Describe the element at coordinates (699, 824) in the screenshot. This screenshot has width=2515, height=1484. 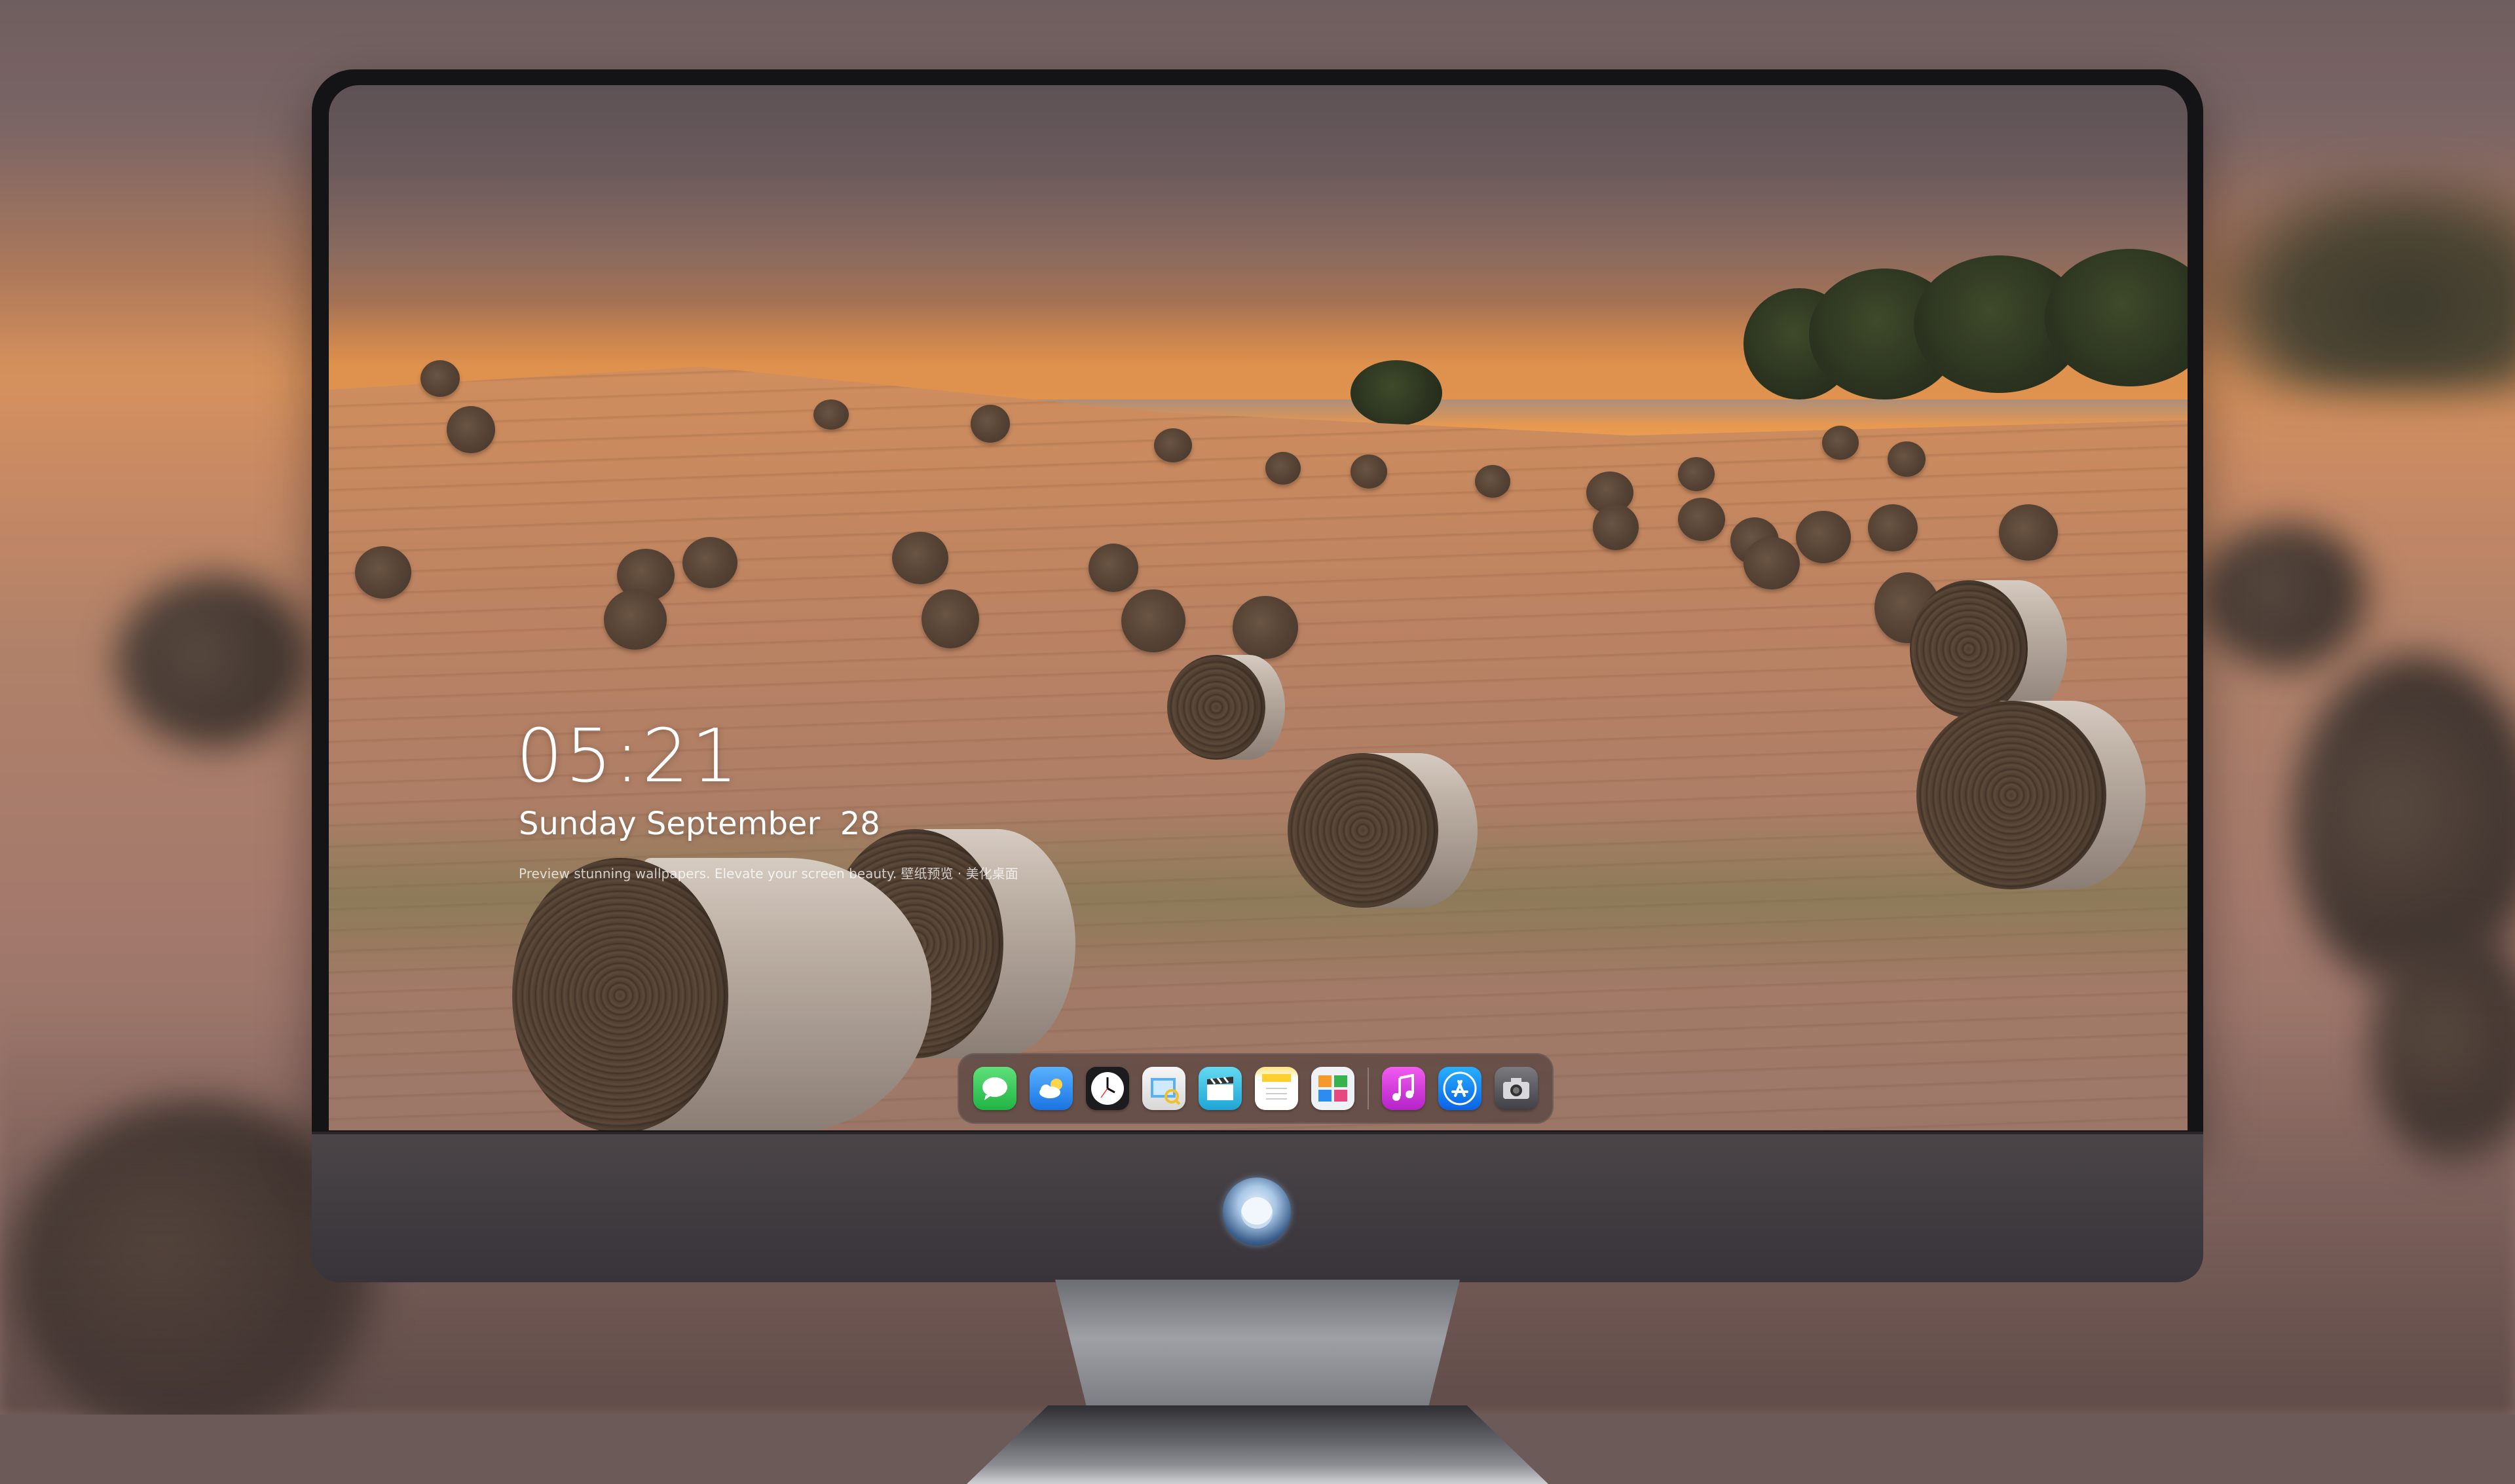
I see `lock-date: Sunday September 28` at that location.